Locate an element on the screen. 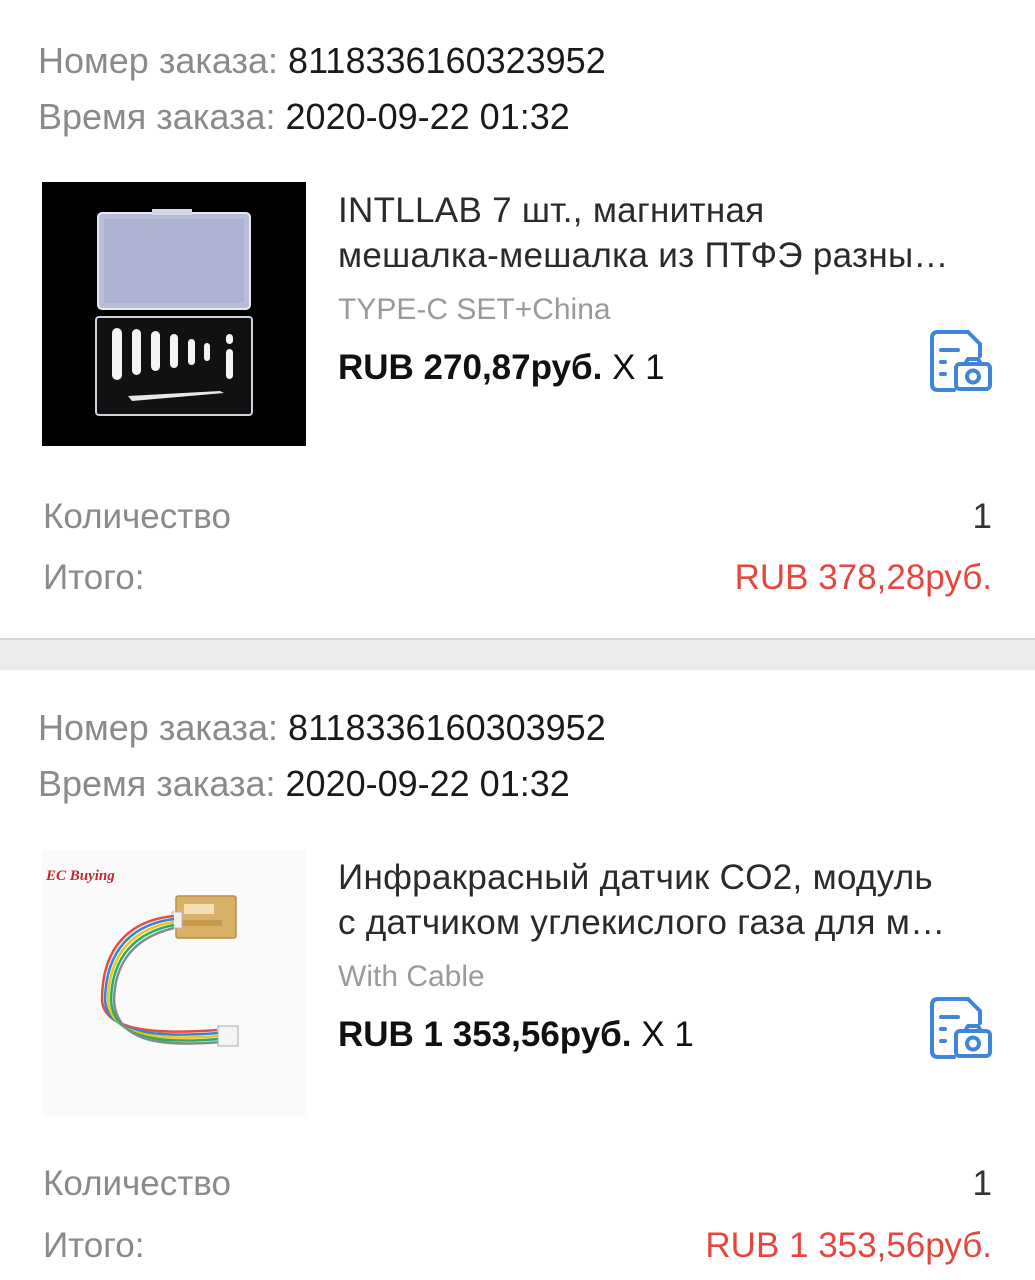  product-image is located at coordinates (174, 314).